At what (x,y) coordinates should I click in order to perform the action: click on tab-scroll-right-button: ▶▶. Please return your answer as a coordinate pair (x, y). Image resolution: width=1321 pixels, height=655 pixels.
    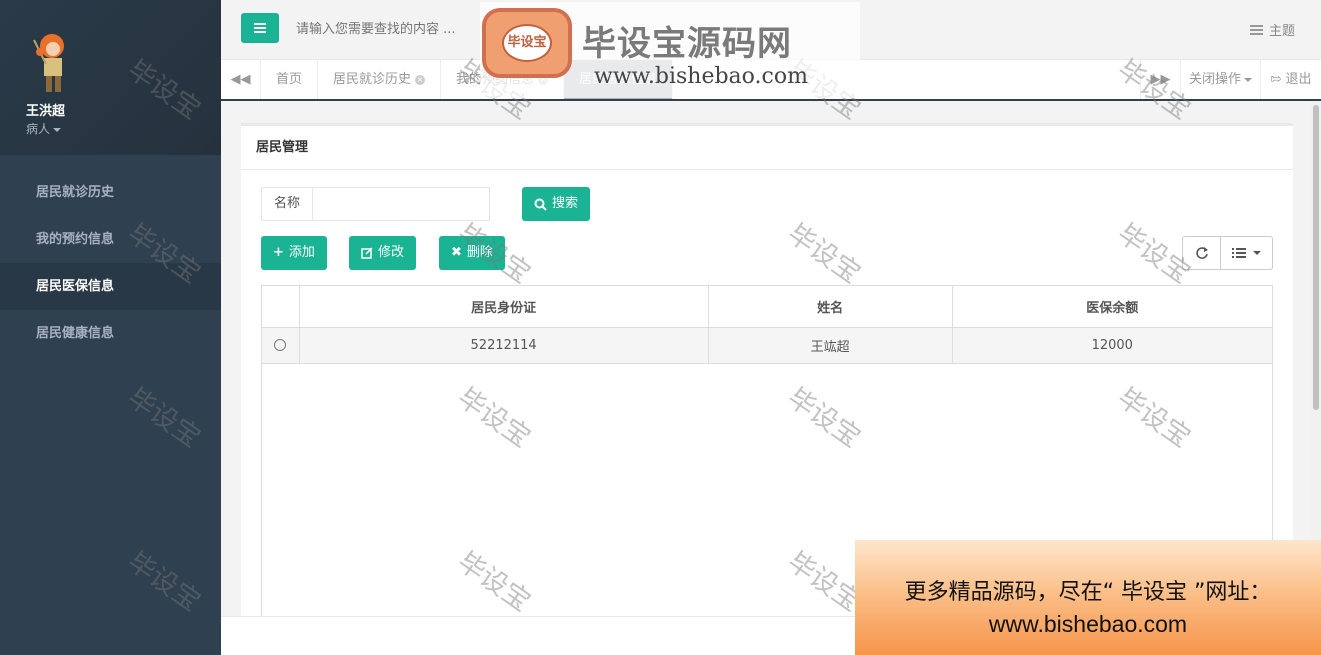
    Looking at the image, I should click on (1160, 79).